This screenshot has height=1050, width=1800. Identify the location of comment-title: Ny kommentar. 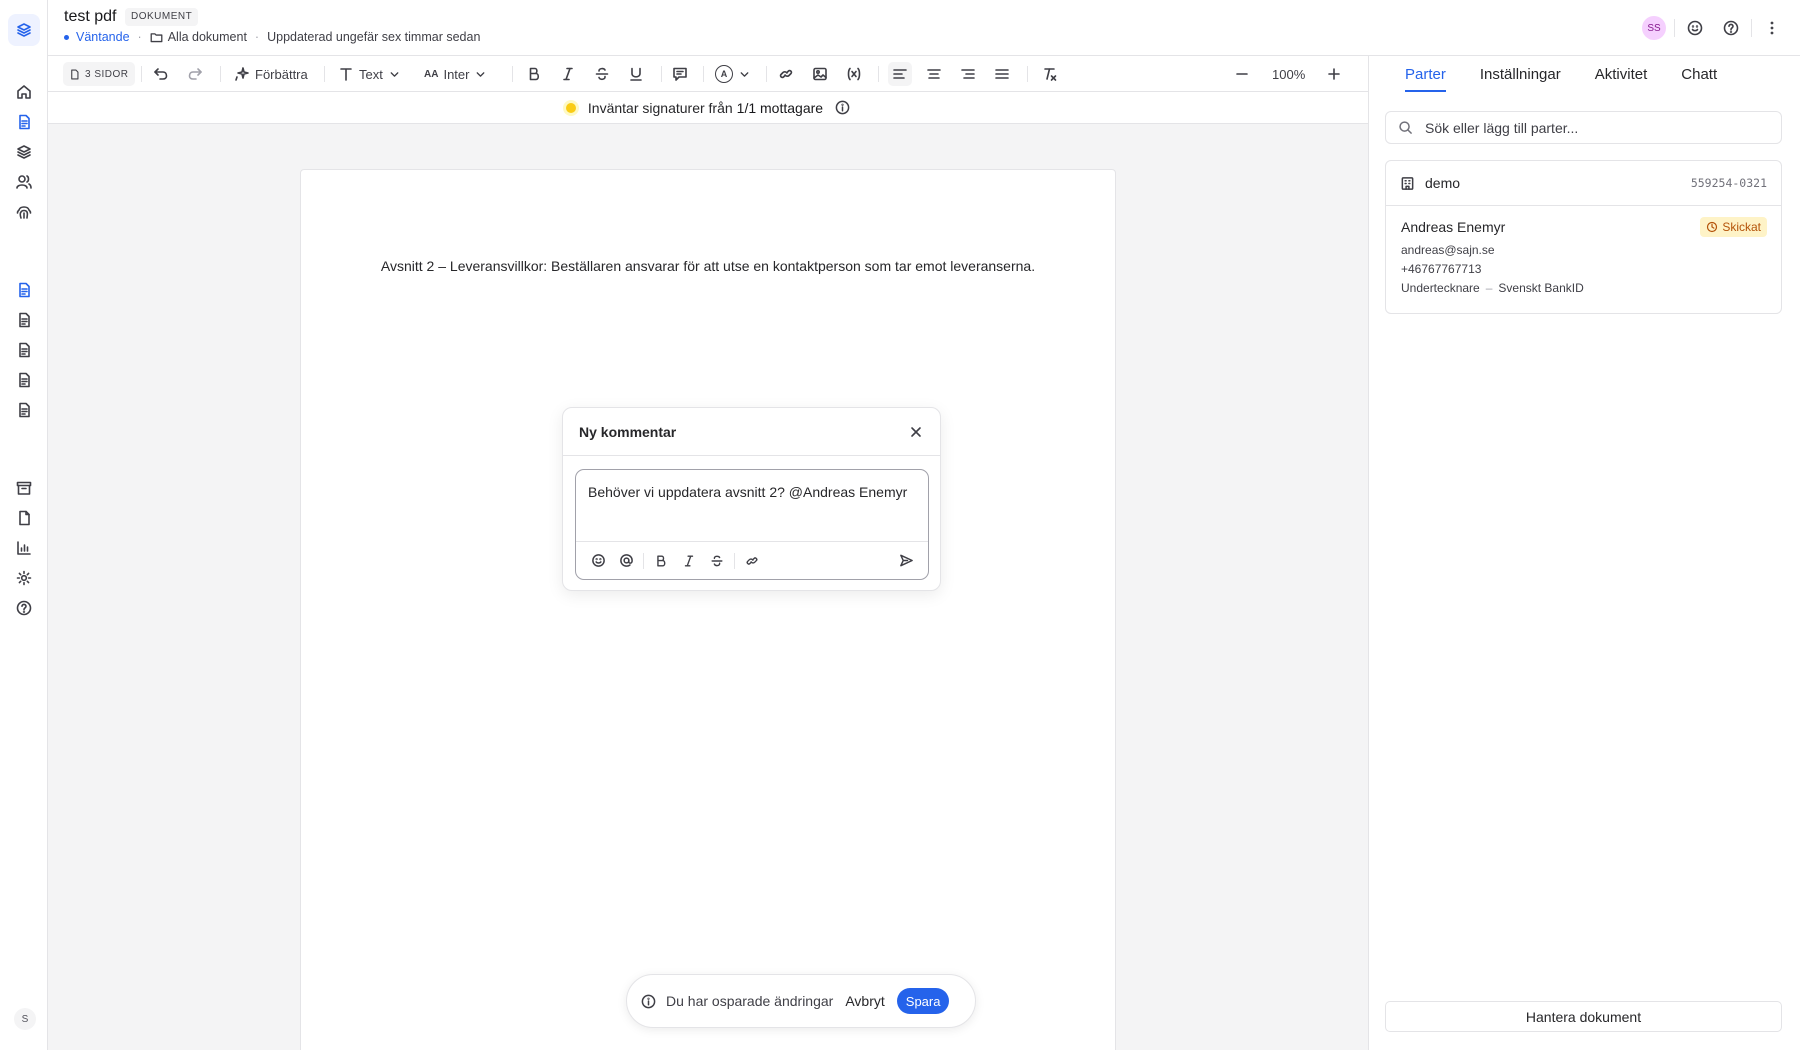
(628, 431).